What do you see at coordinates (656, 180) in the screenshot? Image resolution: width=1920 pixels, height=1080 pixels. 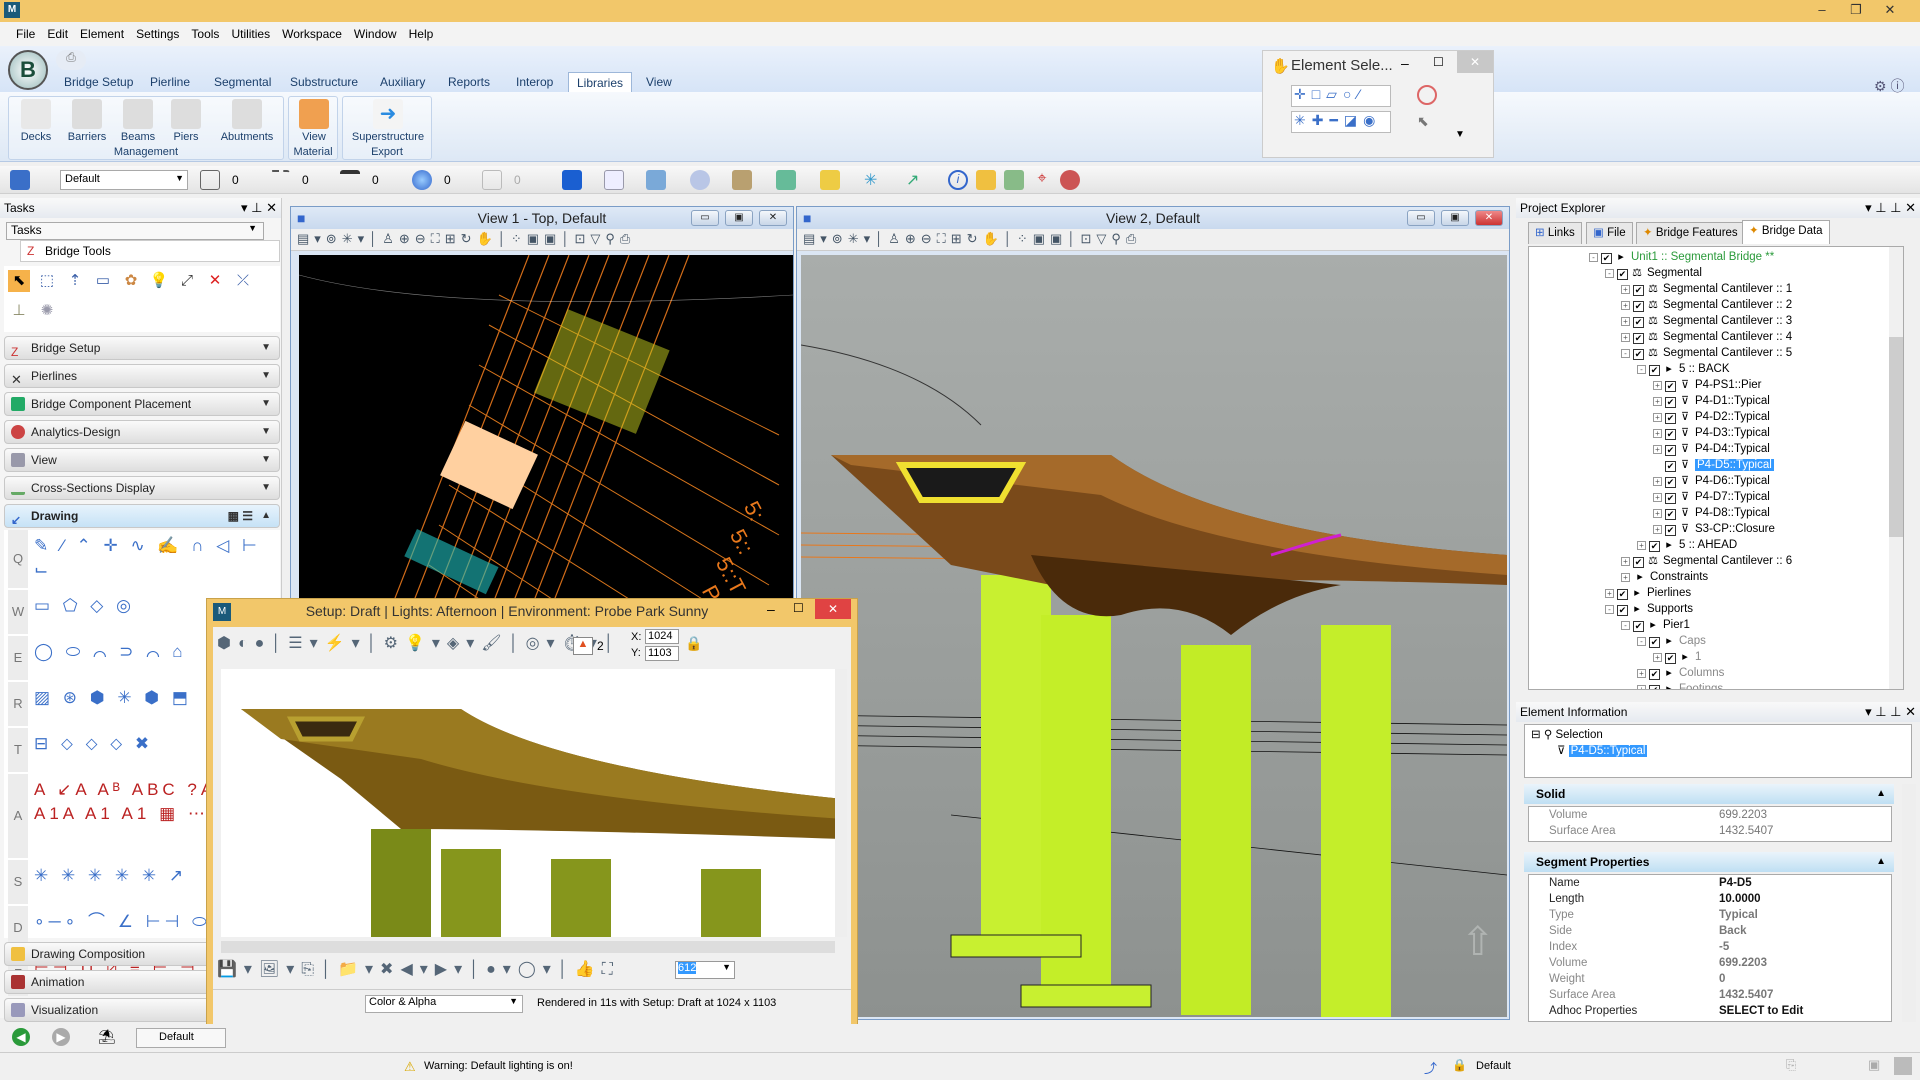 I see `models-icon` at bounding box center [656, 180].